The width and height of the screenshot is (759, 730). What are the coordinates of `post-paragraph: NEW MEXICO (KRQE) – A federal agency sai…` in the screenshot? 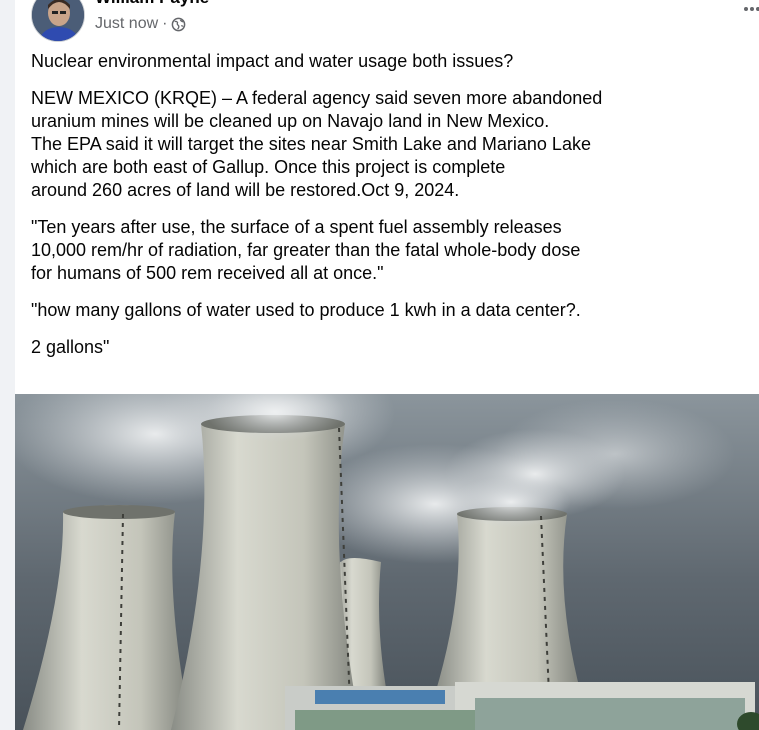 It's located at (317, 144).